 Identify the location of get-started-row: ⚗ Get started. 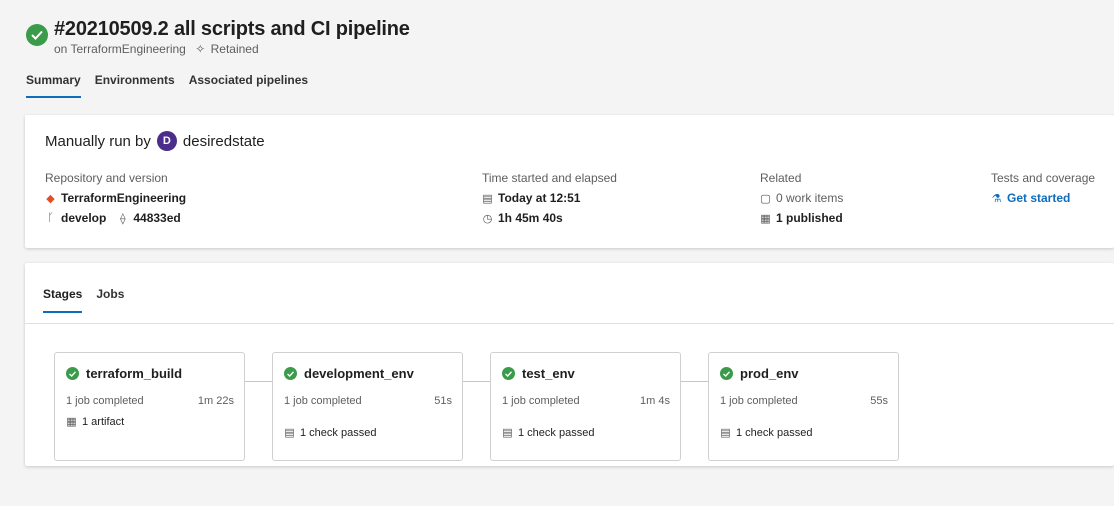
(1043, 198).